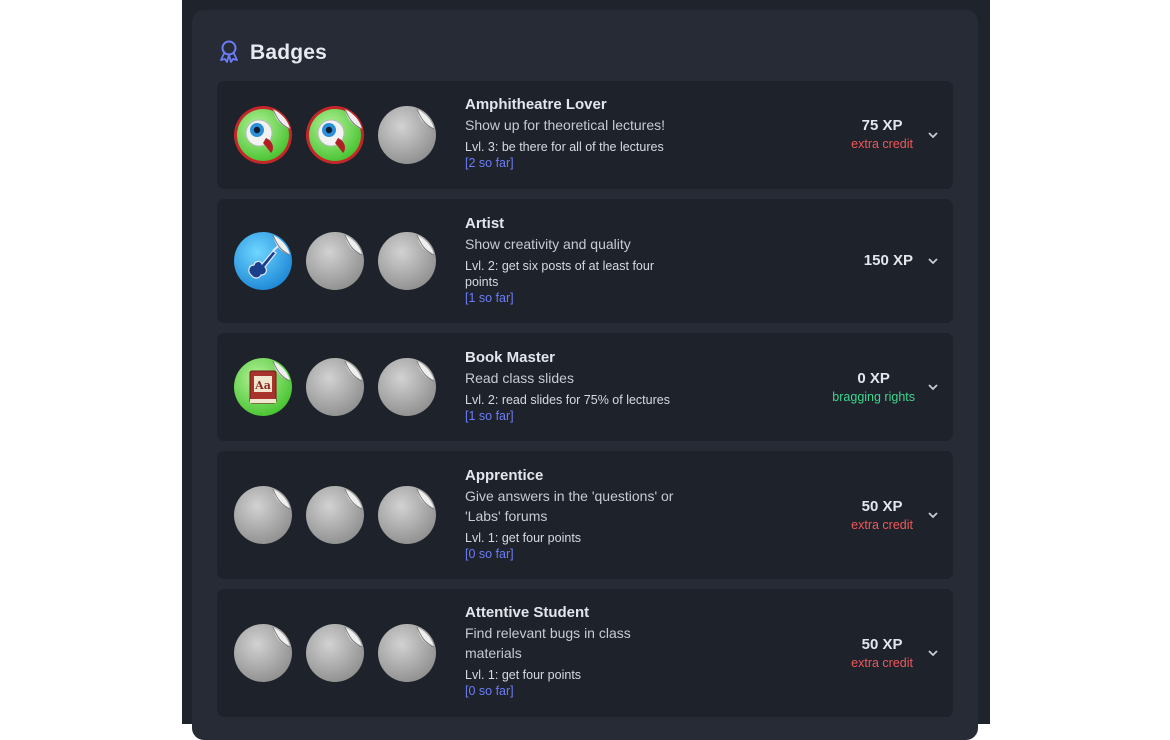  I want to click on badge-ribbon-icon, so click(229, 53).